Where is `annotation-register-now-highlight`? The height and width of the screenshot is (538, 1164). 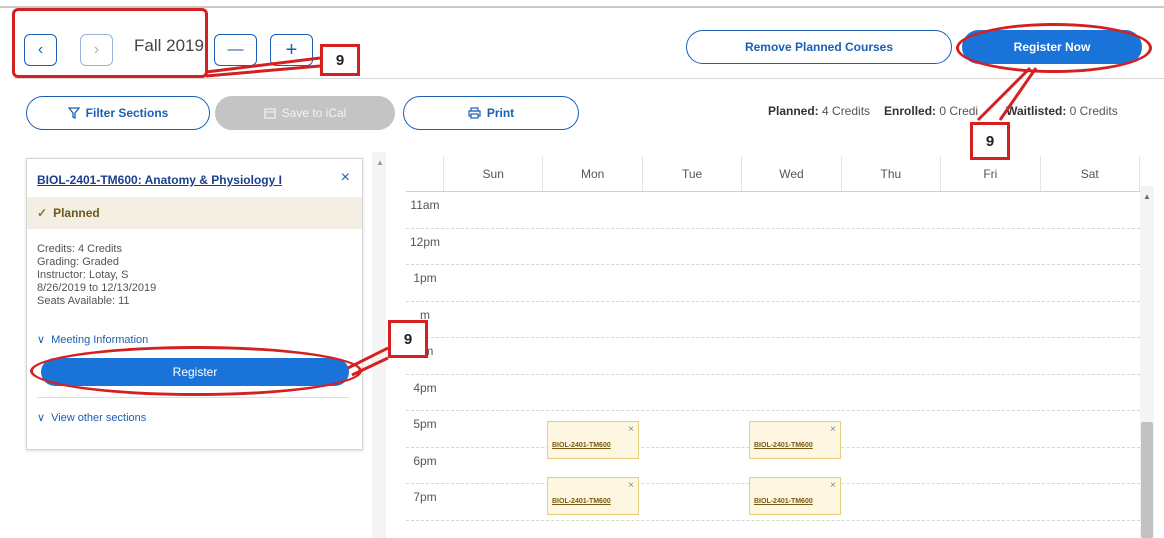 annotation-register-now-highlight is located at coordinates (1054, 48).